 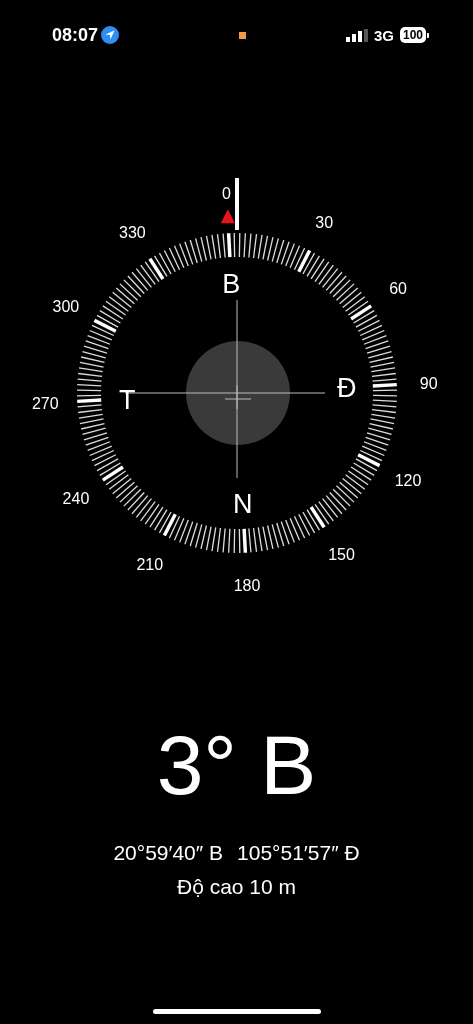 I want to click on signal-icon, so click(x=356, y=35).